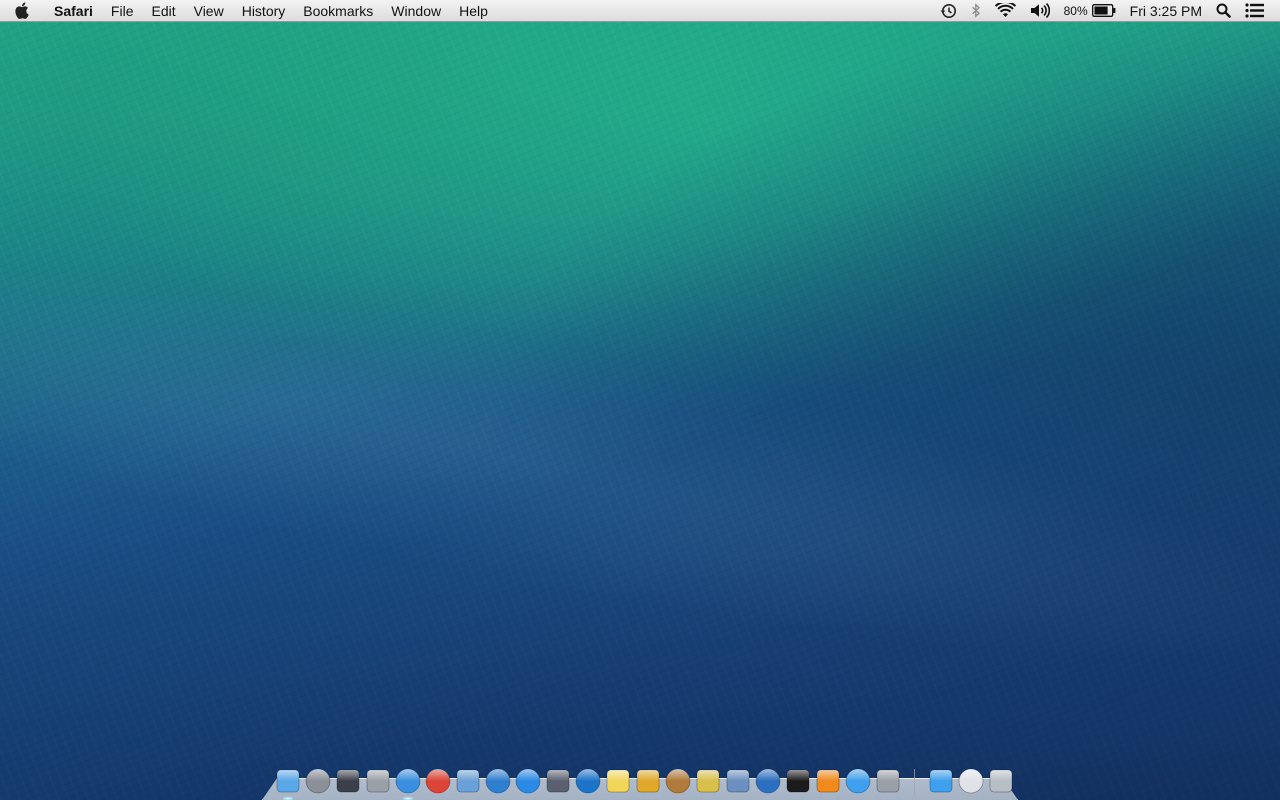 The width and height of the screenshot is (1280, 800). I want to click on dock-icons, so click(644, 783).